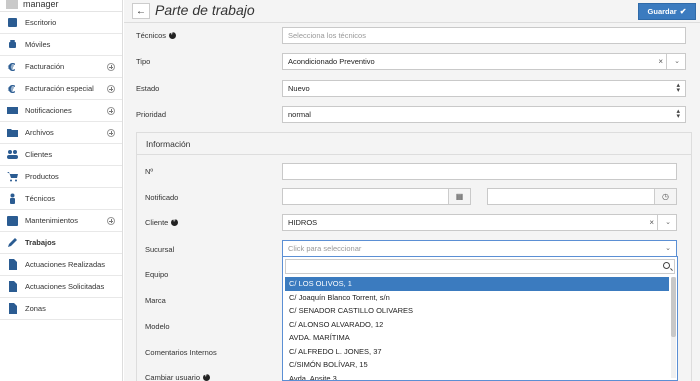 This screenshot has height=381, width=700. Describe the element at coordinates (143, 61) in the screenshot. I see `tipo-label: Tipo` at that location.